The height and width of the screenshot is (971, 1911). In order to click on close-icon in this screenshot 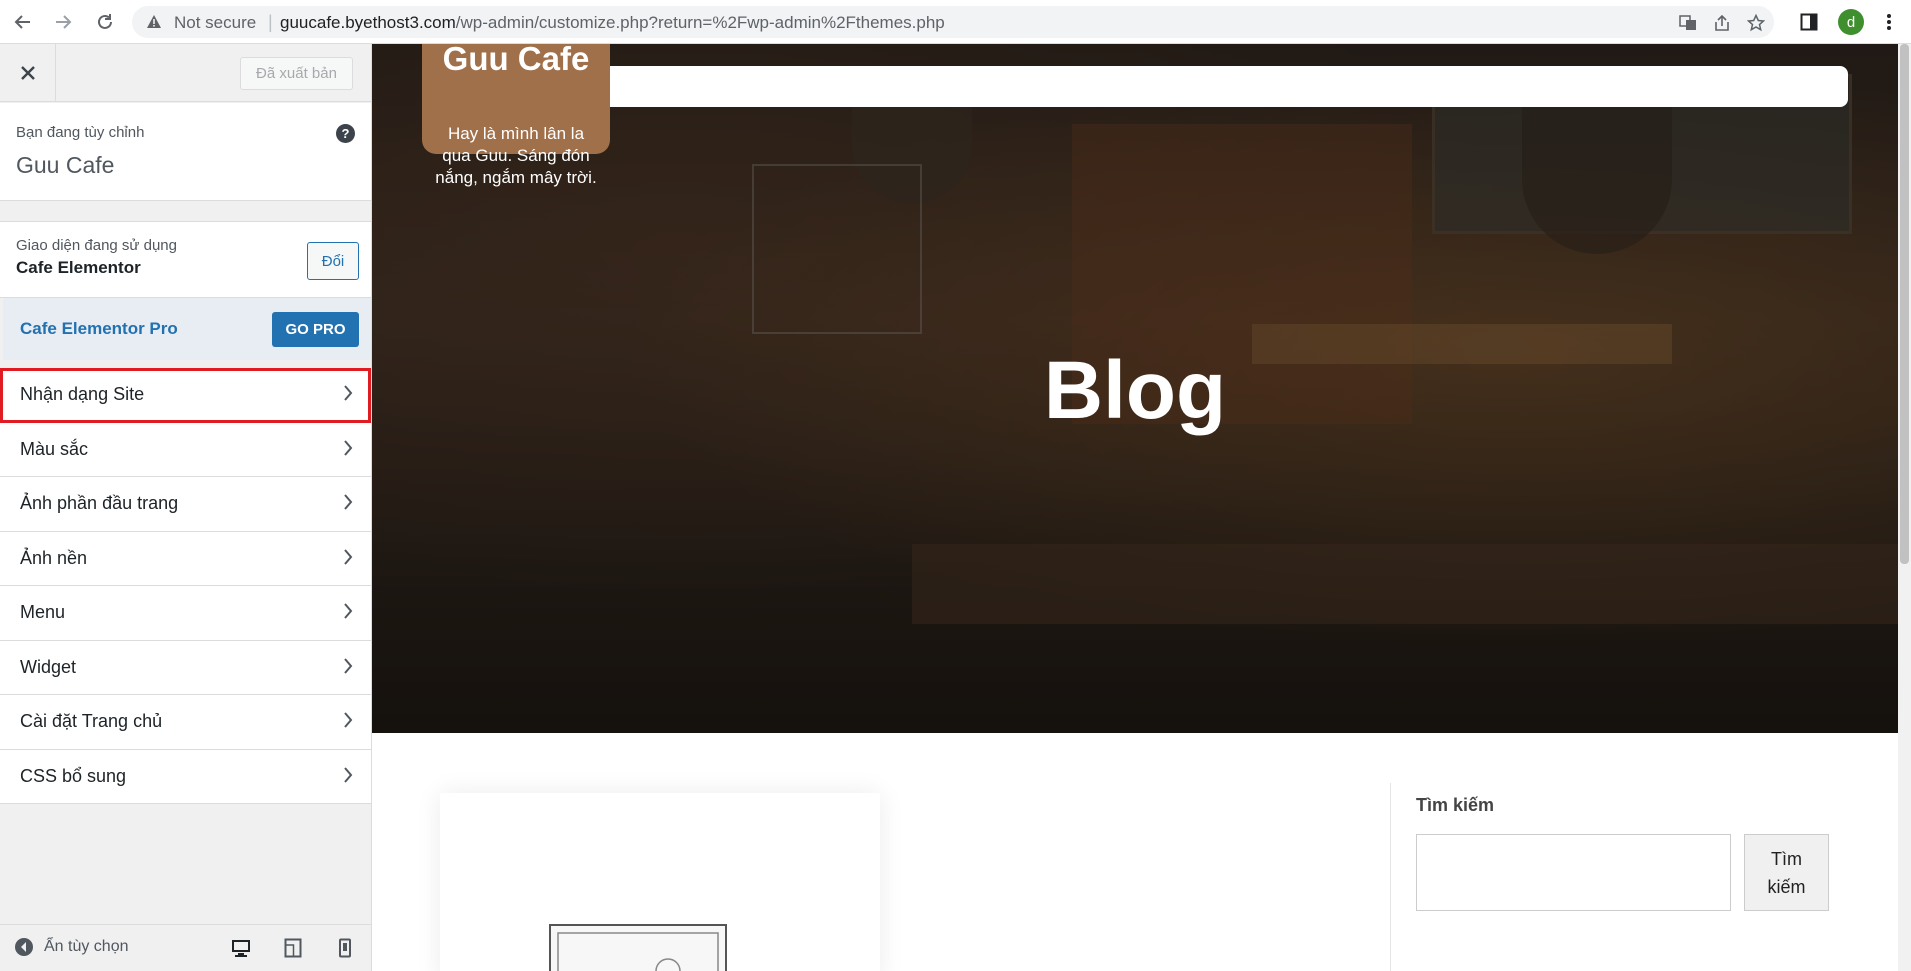, I will do `click(27, 73)`.